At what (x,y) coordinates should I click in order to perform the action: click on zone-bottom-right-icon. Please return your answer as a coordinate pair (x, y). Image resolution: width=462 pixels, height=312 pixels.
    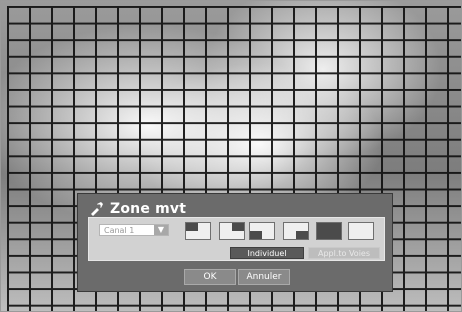
    Looking at the image, I should click on (296, 231).